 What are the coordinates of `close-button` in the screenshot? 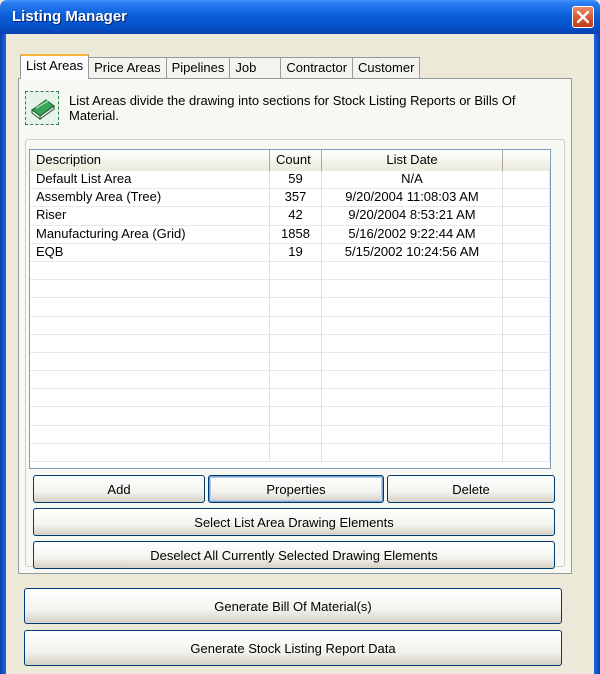 It's located at (583, 17).